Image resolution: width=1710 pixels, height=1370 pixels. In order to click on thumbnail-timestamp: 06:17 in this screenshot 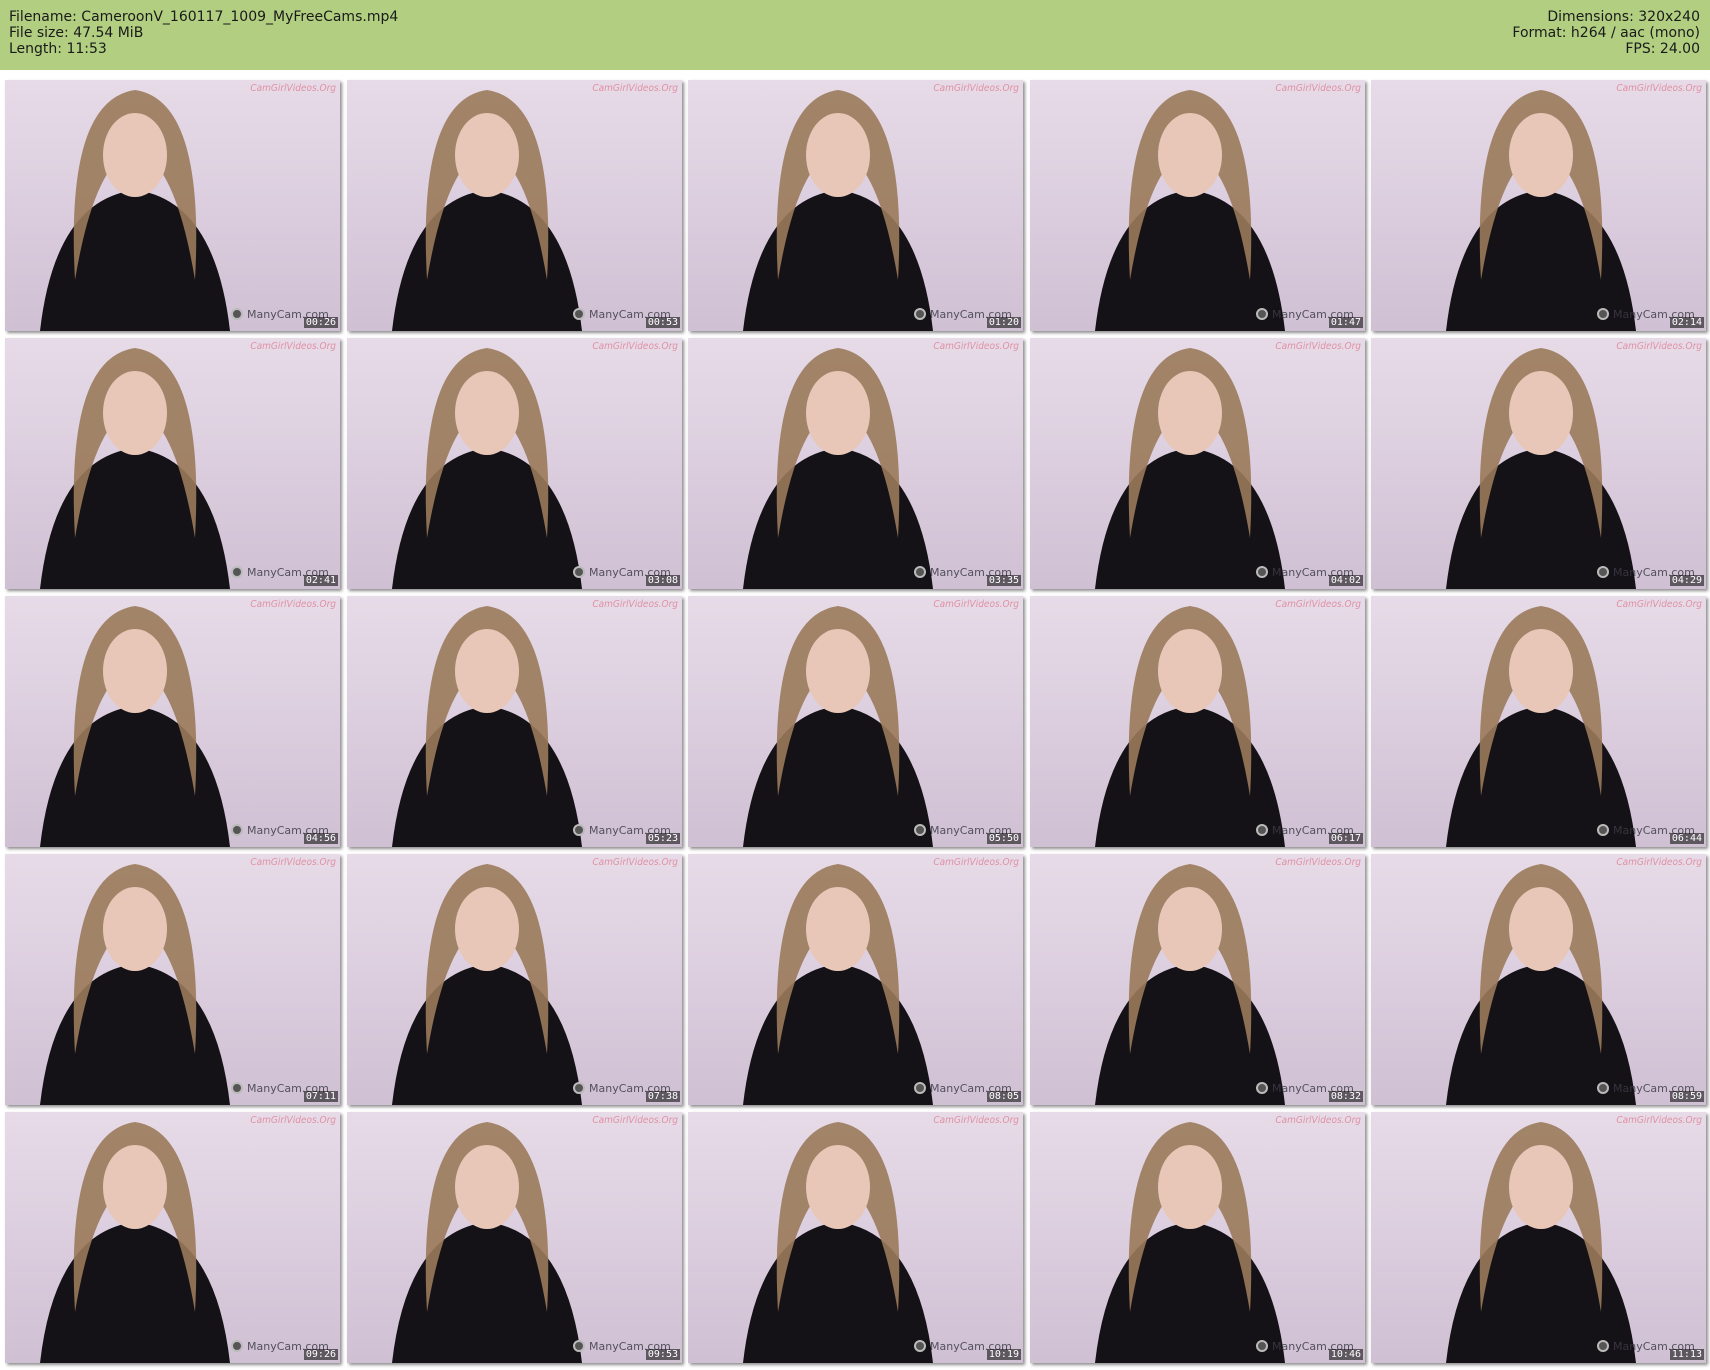, I will do `click(1345, 838)`.